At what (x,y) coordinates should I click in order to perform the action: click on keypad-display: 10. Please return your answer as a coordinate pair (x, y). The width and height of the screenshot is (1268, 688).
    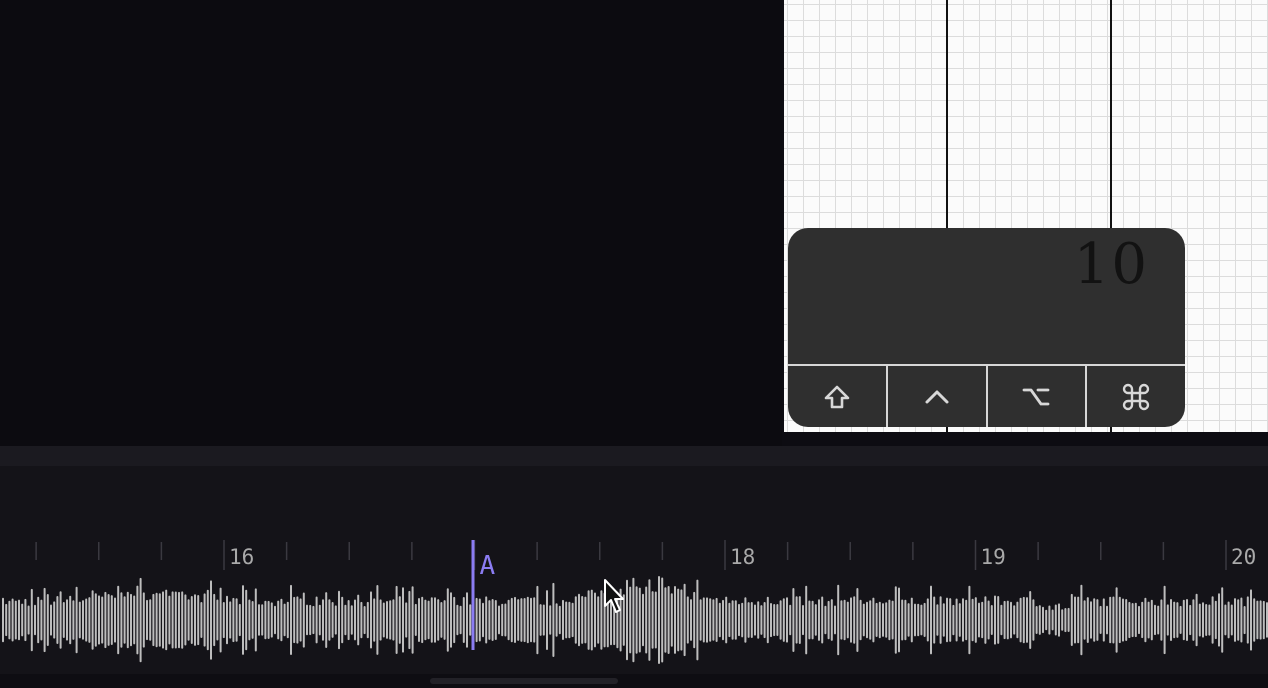
    Looking at the image, I should click on (1111, 264).